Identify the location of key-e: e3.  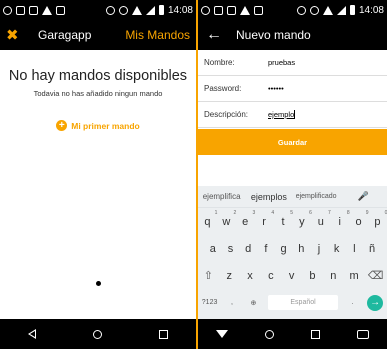
(246, 219).